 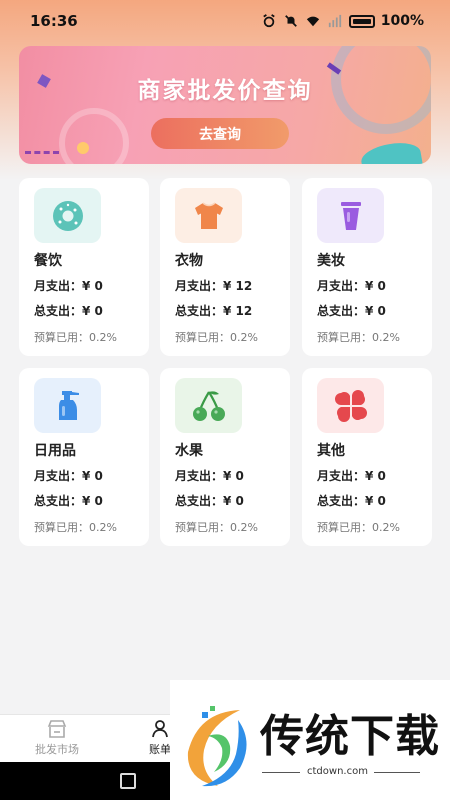 What do you see at coordinates (220, 133) in the screenshot?
I see `query-button: 去查询` at bounding box center [220, 133].